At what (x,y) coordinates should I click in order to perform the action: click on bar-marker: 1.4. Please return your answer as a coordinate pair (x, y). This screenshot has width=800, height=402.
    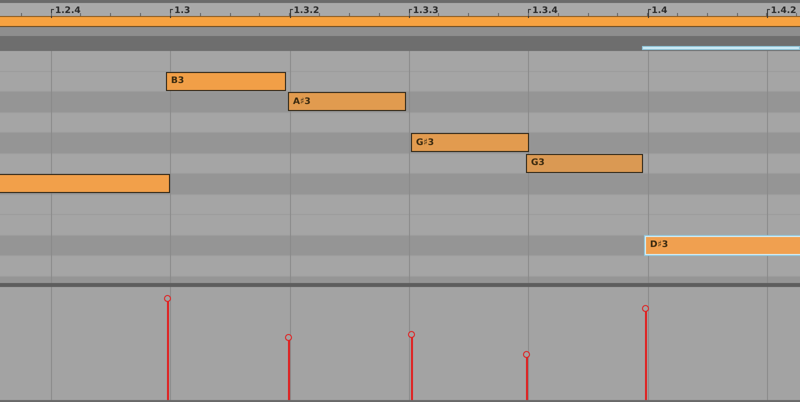
    Looking at the image, I should click on (660, 11).